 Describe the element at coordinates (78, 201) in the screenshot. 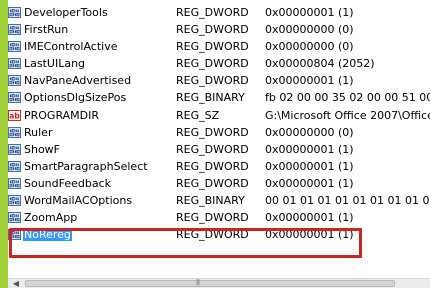

I see `value-name: WordMailACOptions` at that location.